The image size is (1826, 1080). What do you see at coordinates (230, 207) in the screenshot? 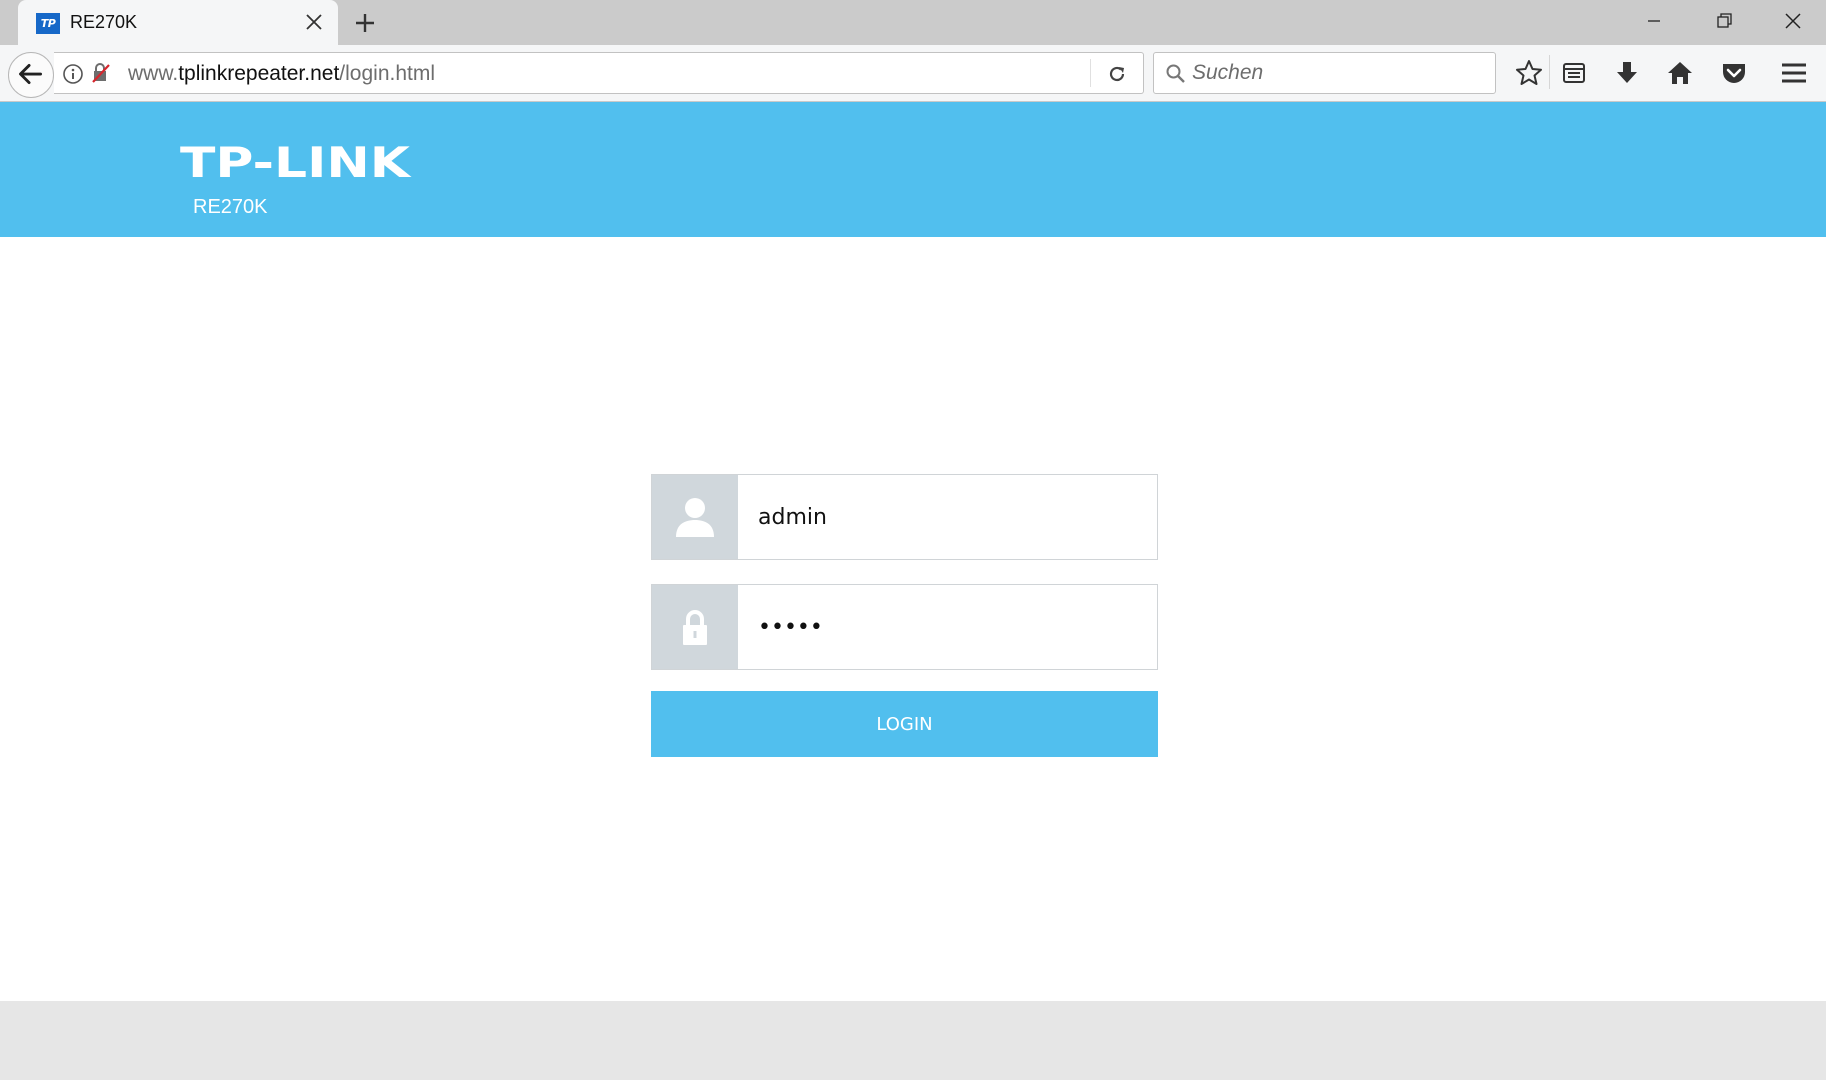
I see `model-name: RE270K` at bounding box center [230, 207].